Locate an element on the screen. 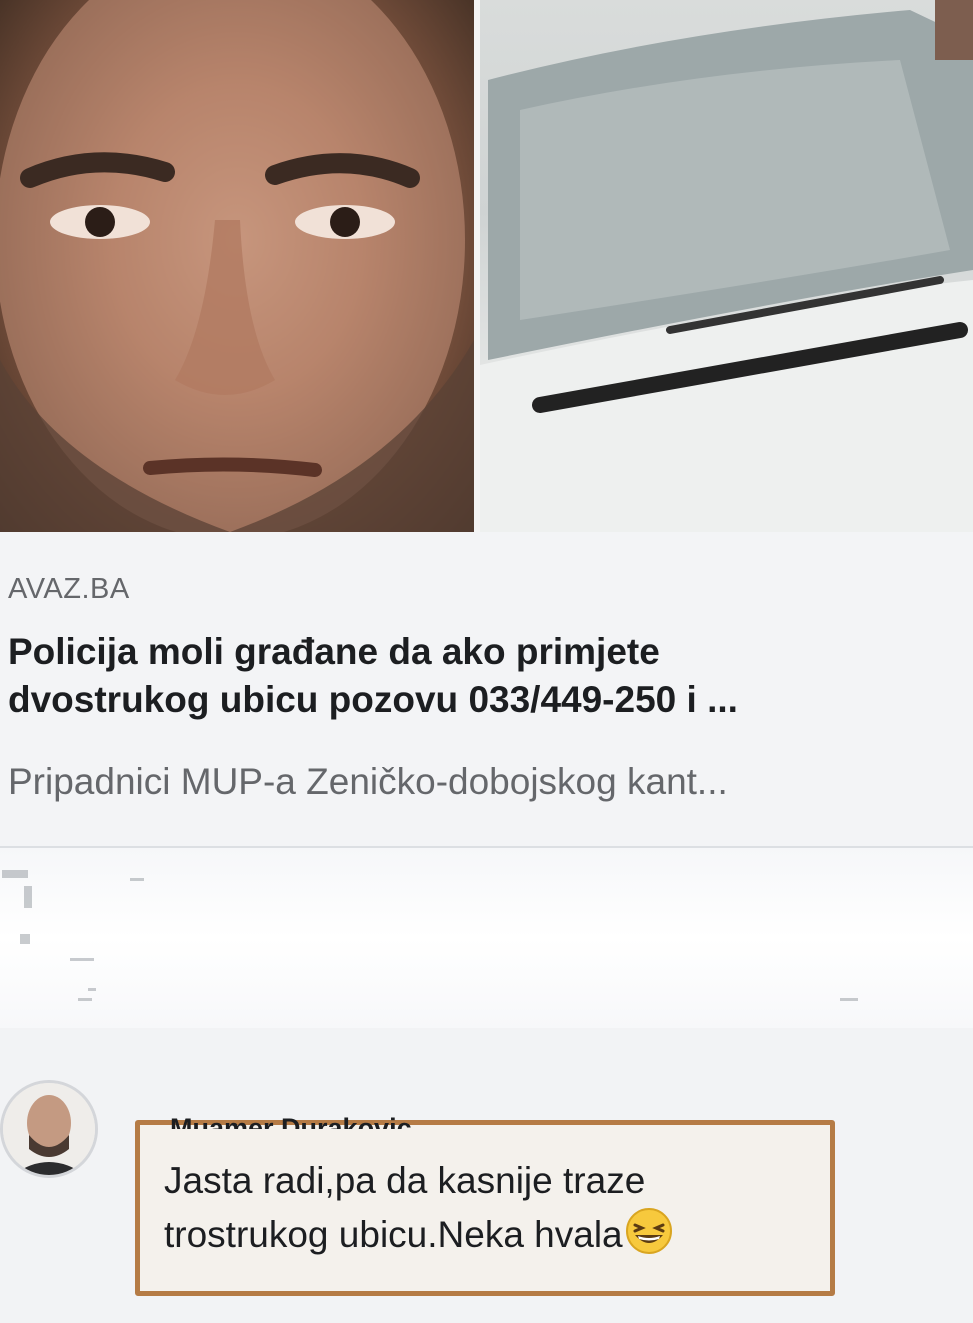  comment-line: trostrukog ubicu.Neka hvala is located at coordinates (494, 1234).